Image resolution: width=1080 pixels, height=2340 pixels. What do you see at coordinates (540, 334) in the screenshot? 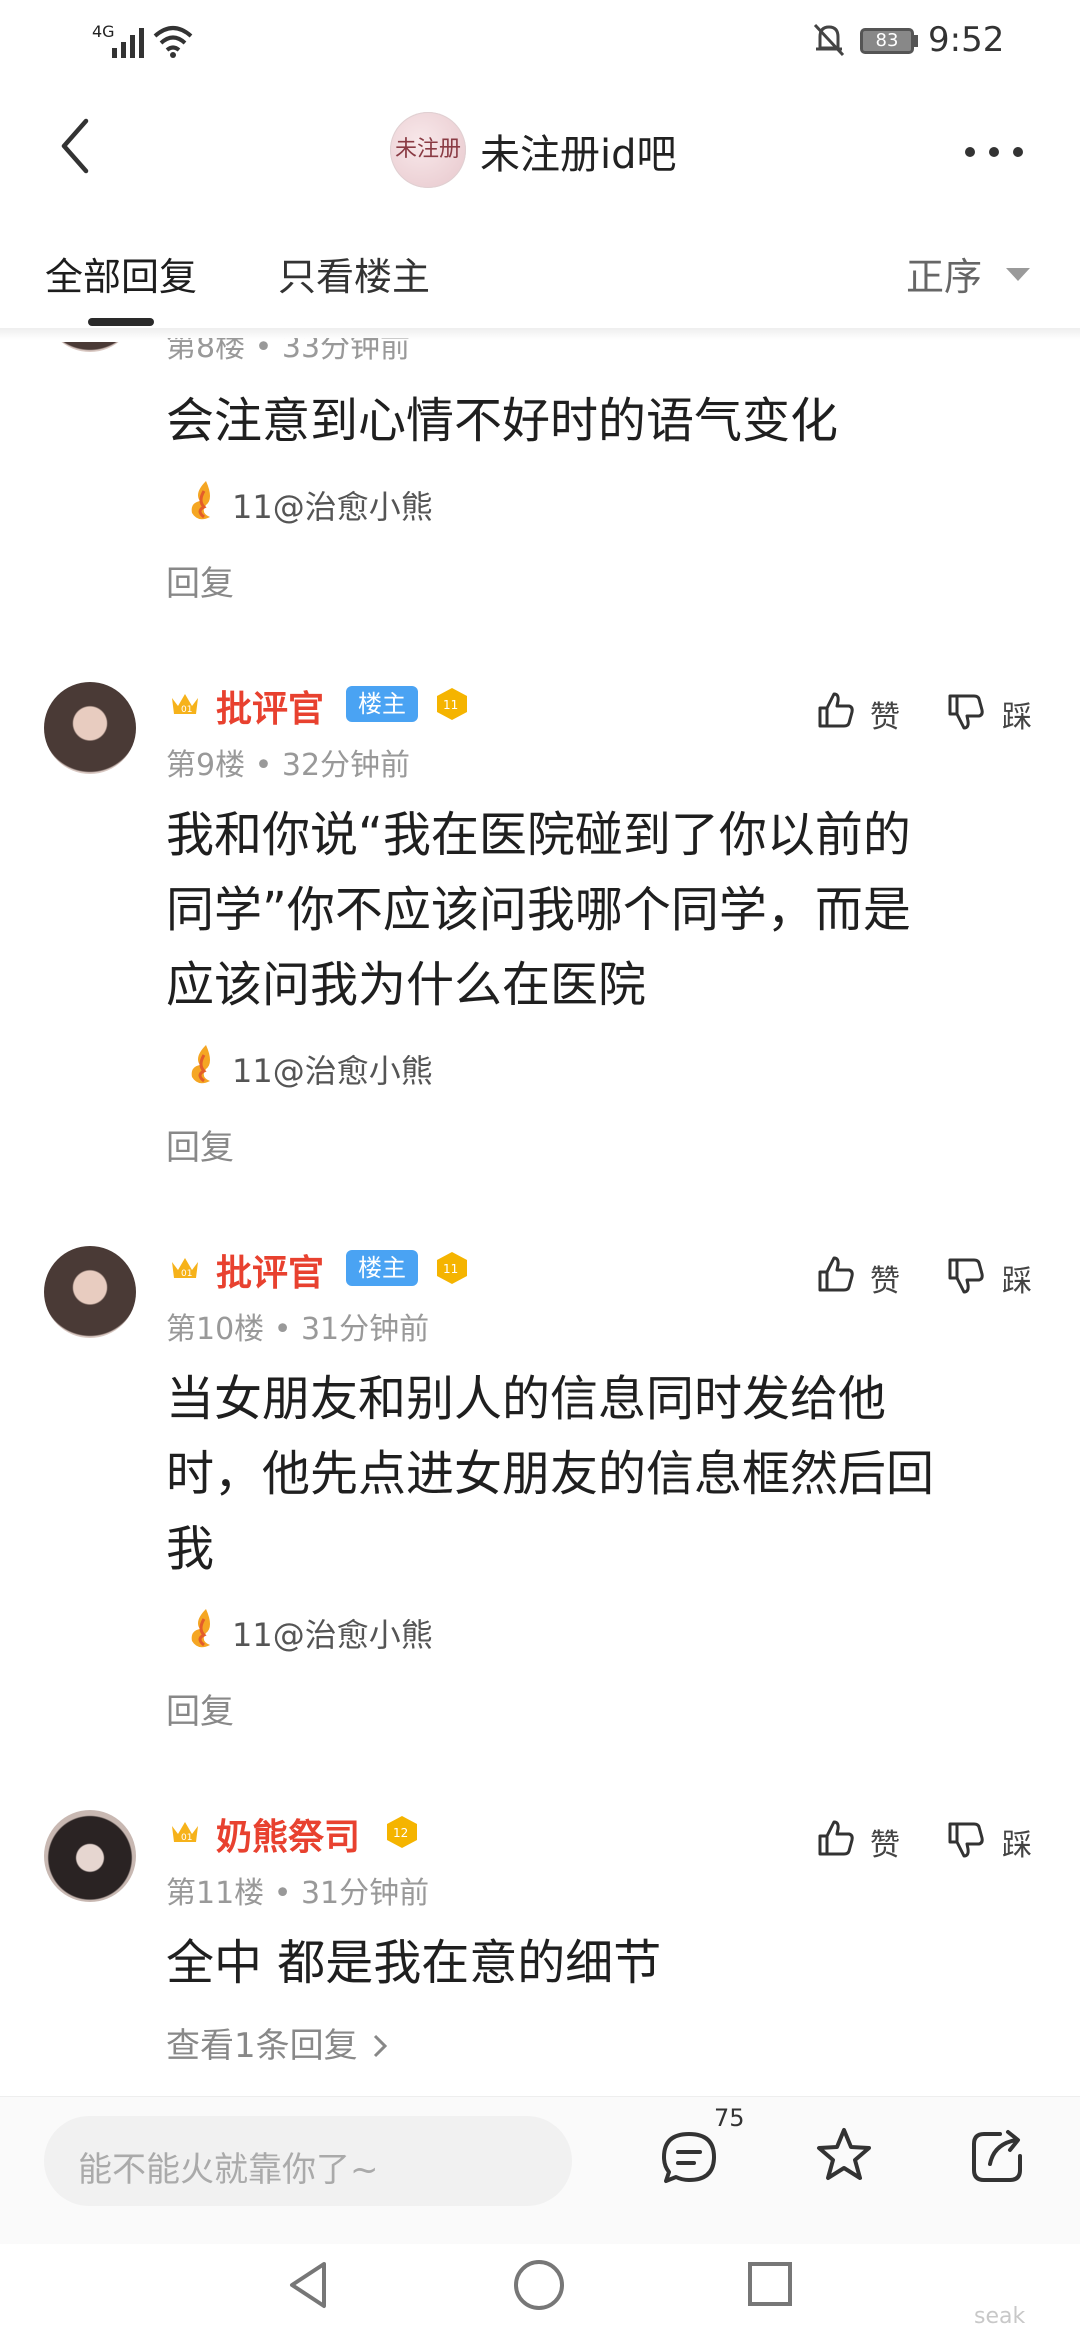
I see `tab-divider` at bounding box center [540, 334].